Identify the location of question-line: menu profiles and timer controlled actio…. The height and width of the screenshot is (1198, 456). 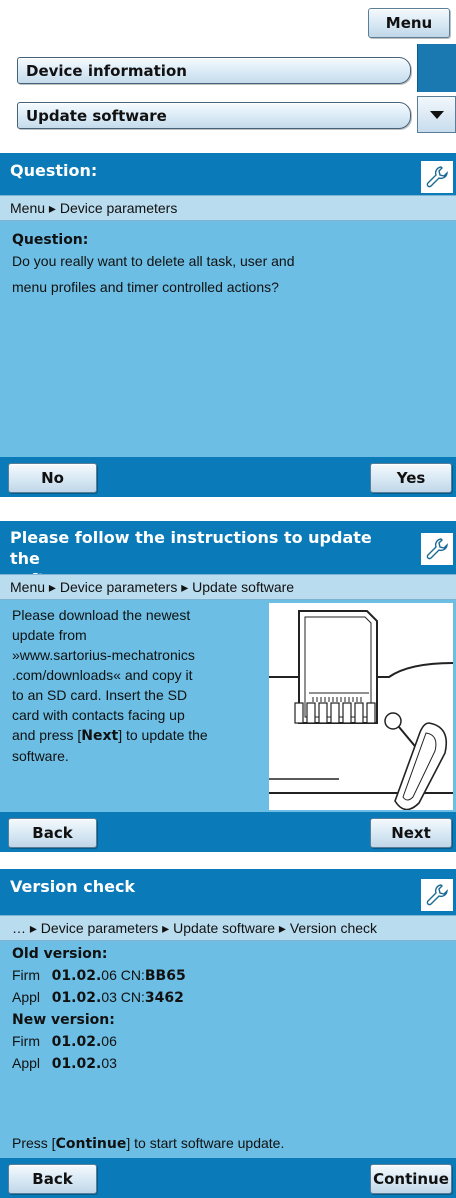
(145, 287).